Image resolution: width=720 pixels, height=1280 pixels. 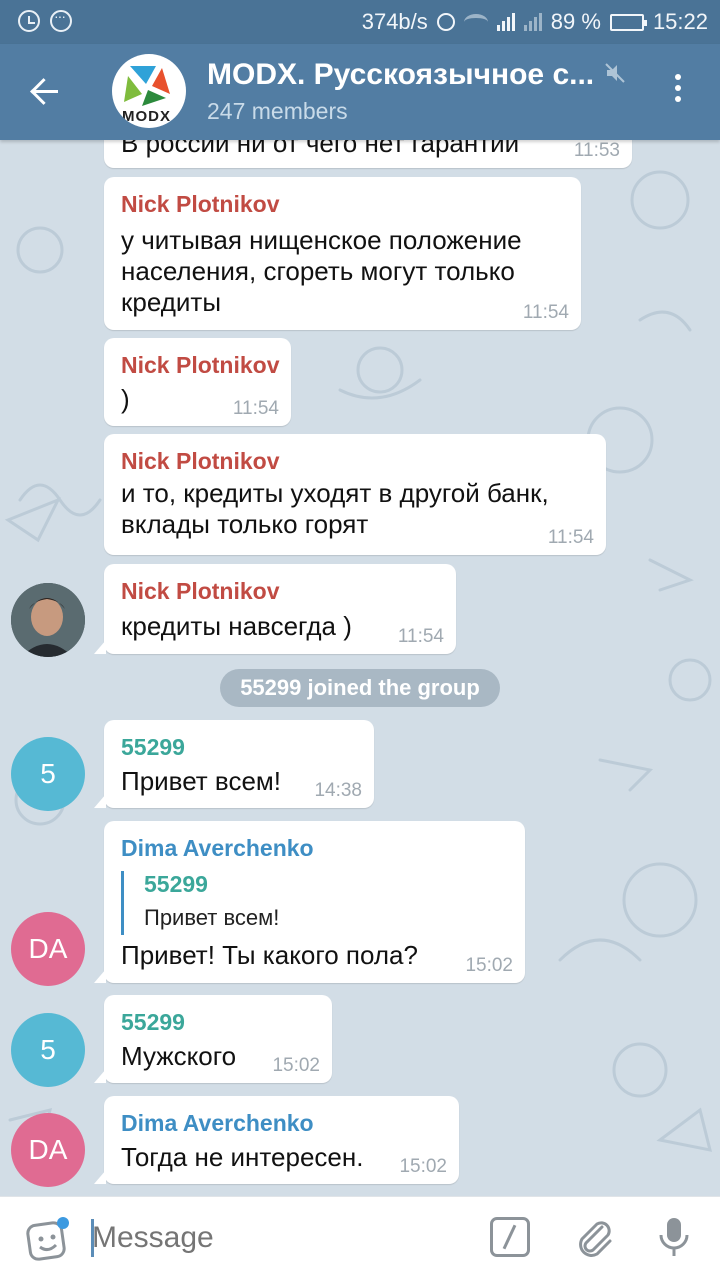 I want to click on alarm-clock-icon, so click(x=445, y=22).